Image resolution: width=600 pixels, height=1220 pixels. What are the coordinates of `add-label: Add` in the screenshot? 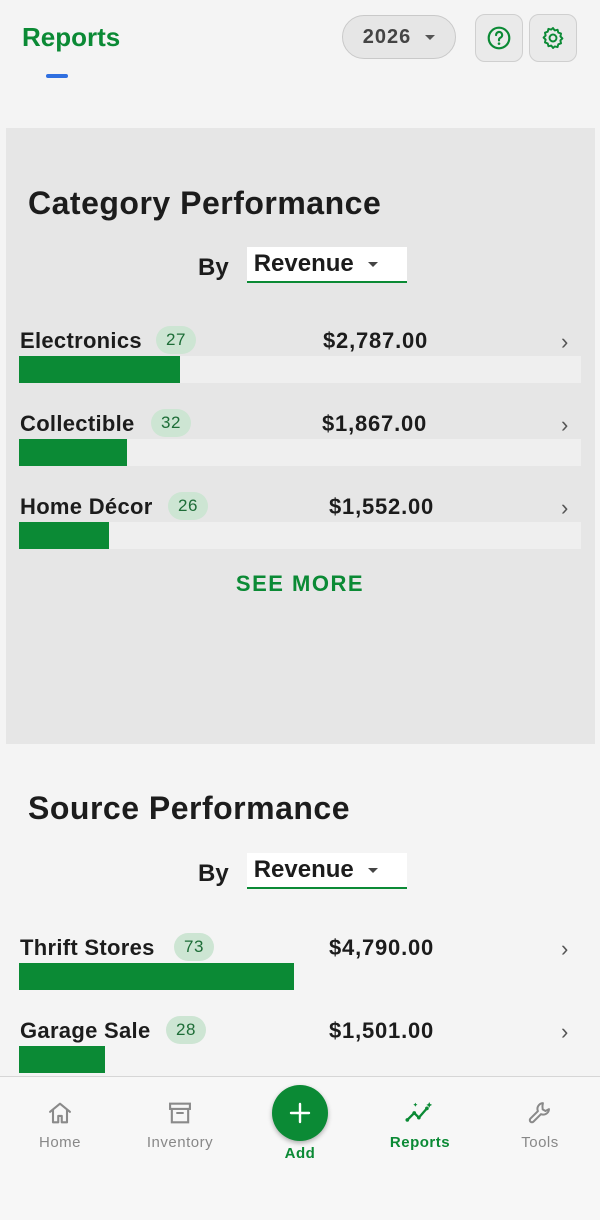 It's located at (300, 1153).